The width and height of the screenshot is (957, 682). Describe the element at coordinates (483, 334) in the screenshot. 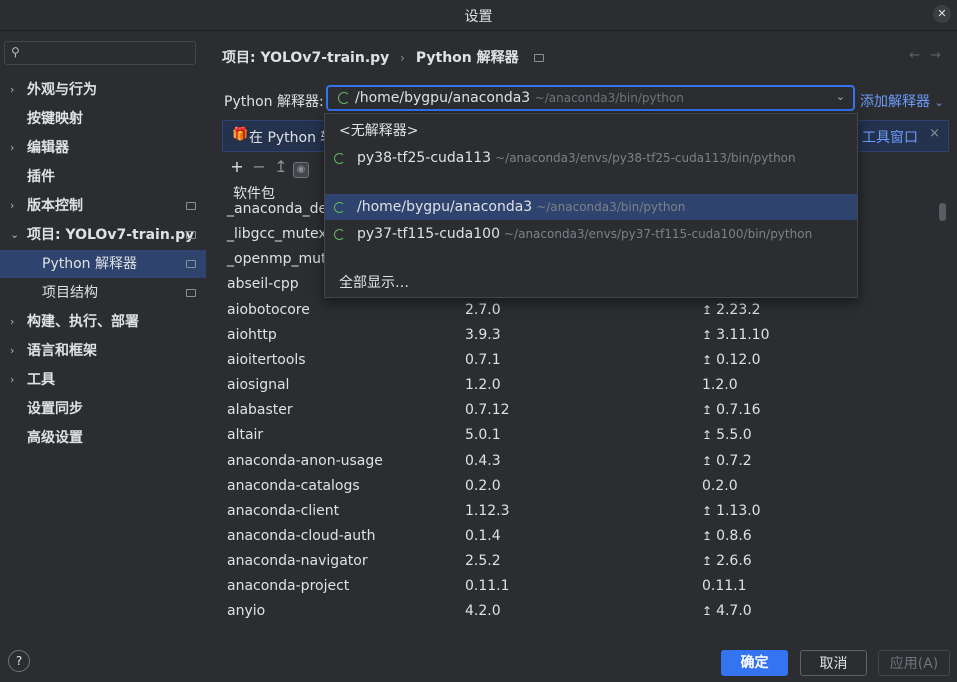

I see `package-version: 3.9.3` at that location.